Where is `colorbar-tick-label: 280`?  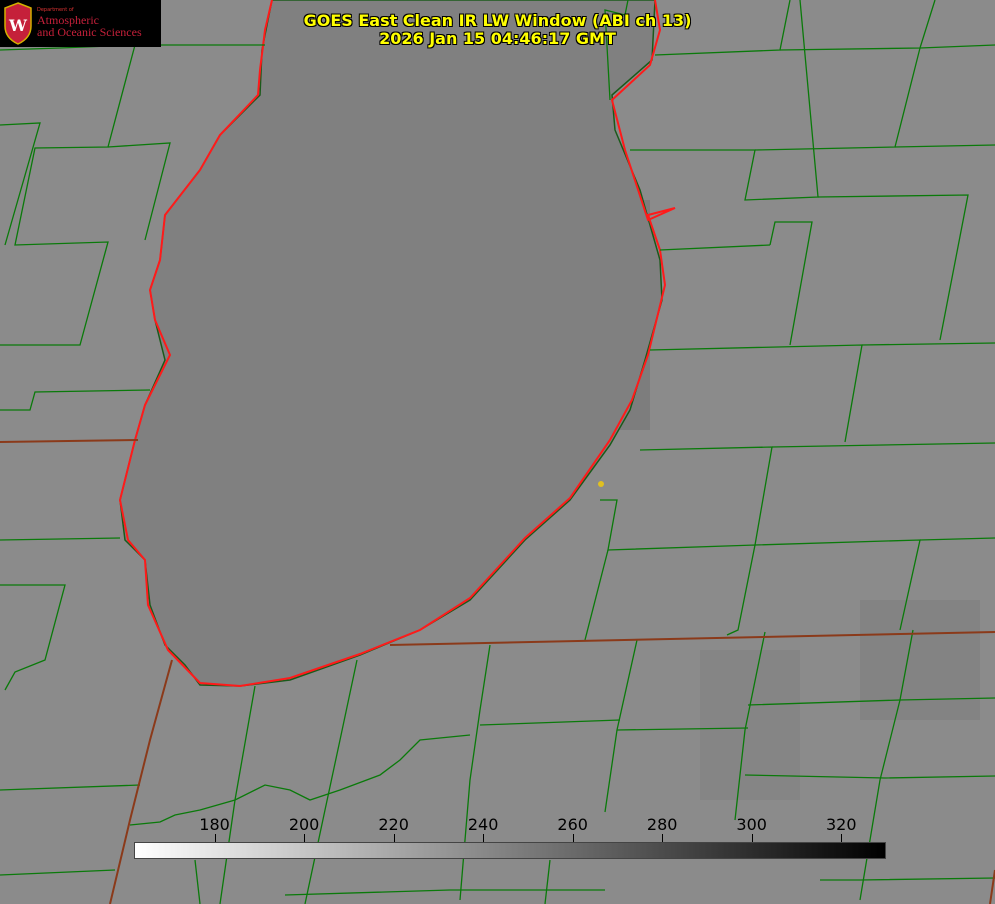 colorbar-tick-label: 280 is located at coordinates (662, 824).